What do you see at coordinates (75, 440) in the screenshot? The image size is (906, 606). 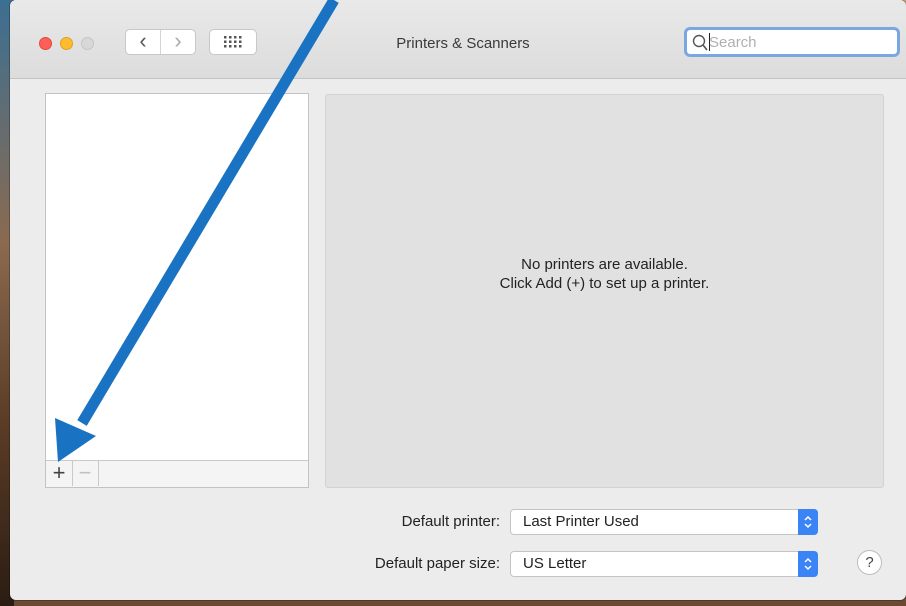 I see `arrowhead-icon` at bounding box center [75, 440].